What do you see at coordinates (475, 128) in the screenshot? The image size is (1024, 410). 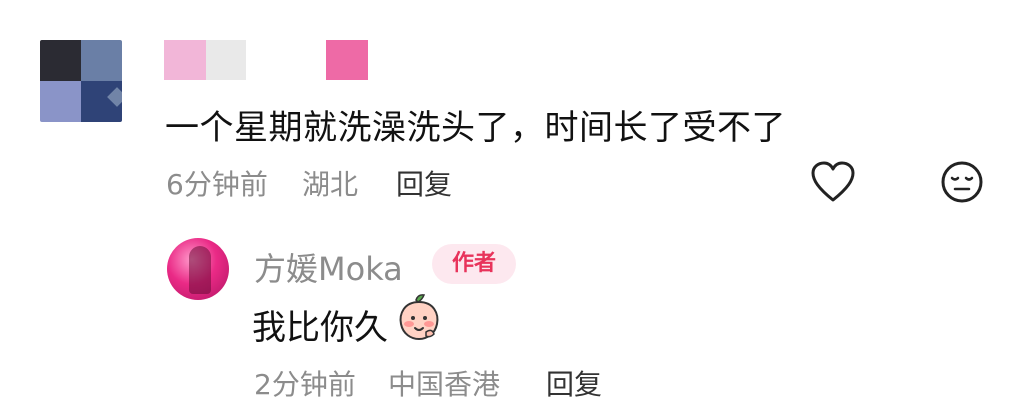 I see `comment-text: 一个星期就洗澡洗头了，时间长了受不了` at bounding box center [475, 128].